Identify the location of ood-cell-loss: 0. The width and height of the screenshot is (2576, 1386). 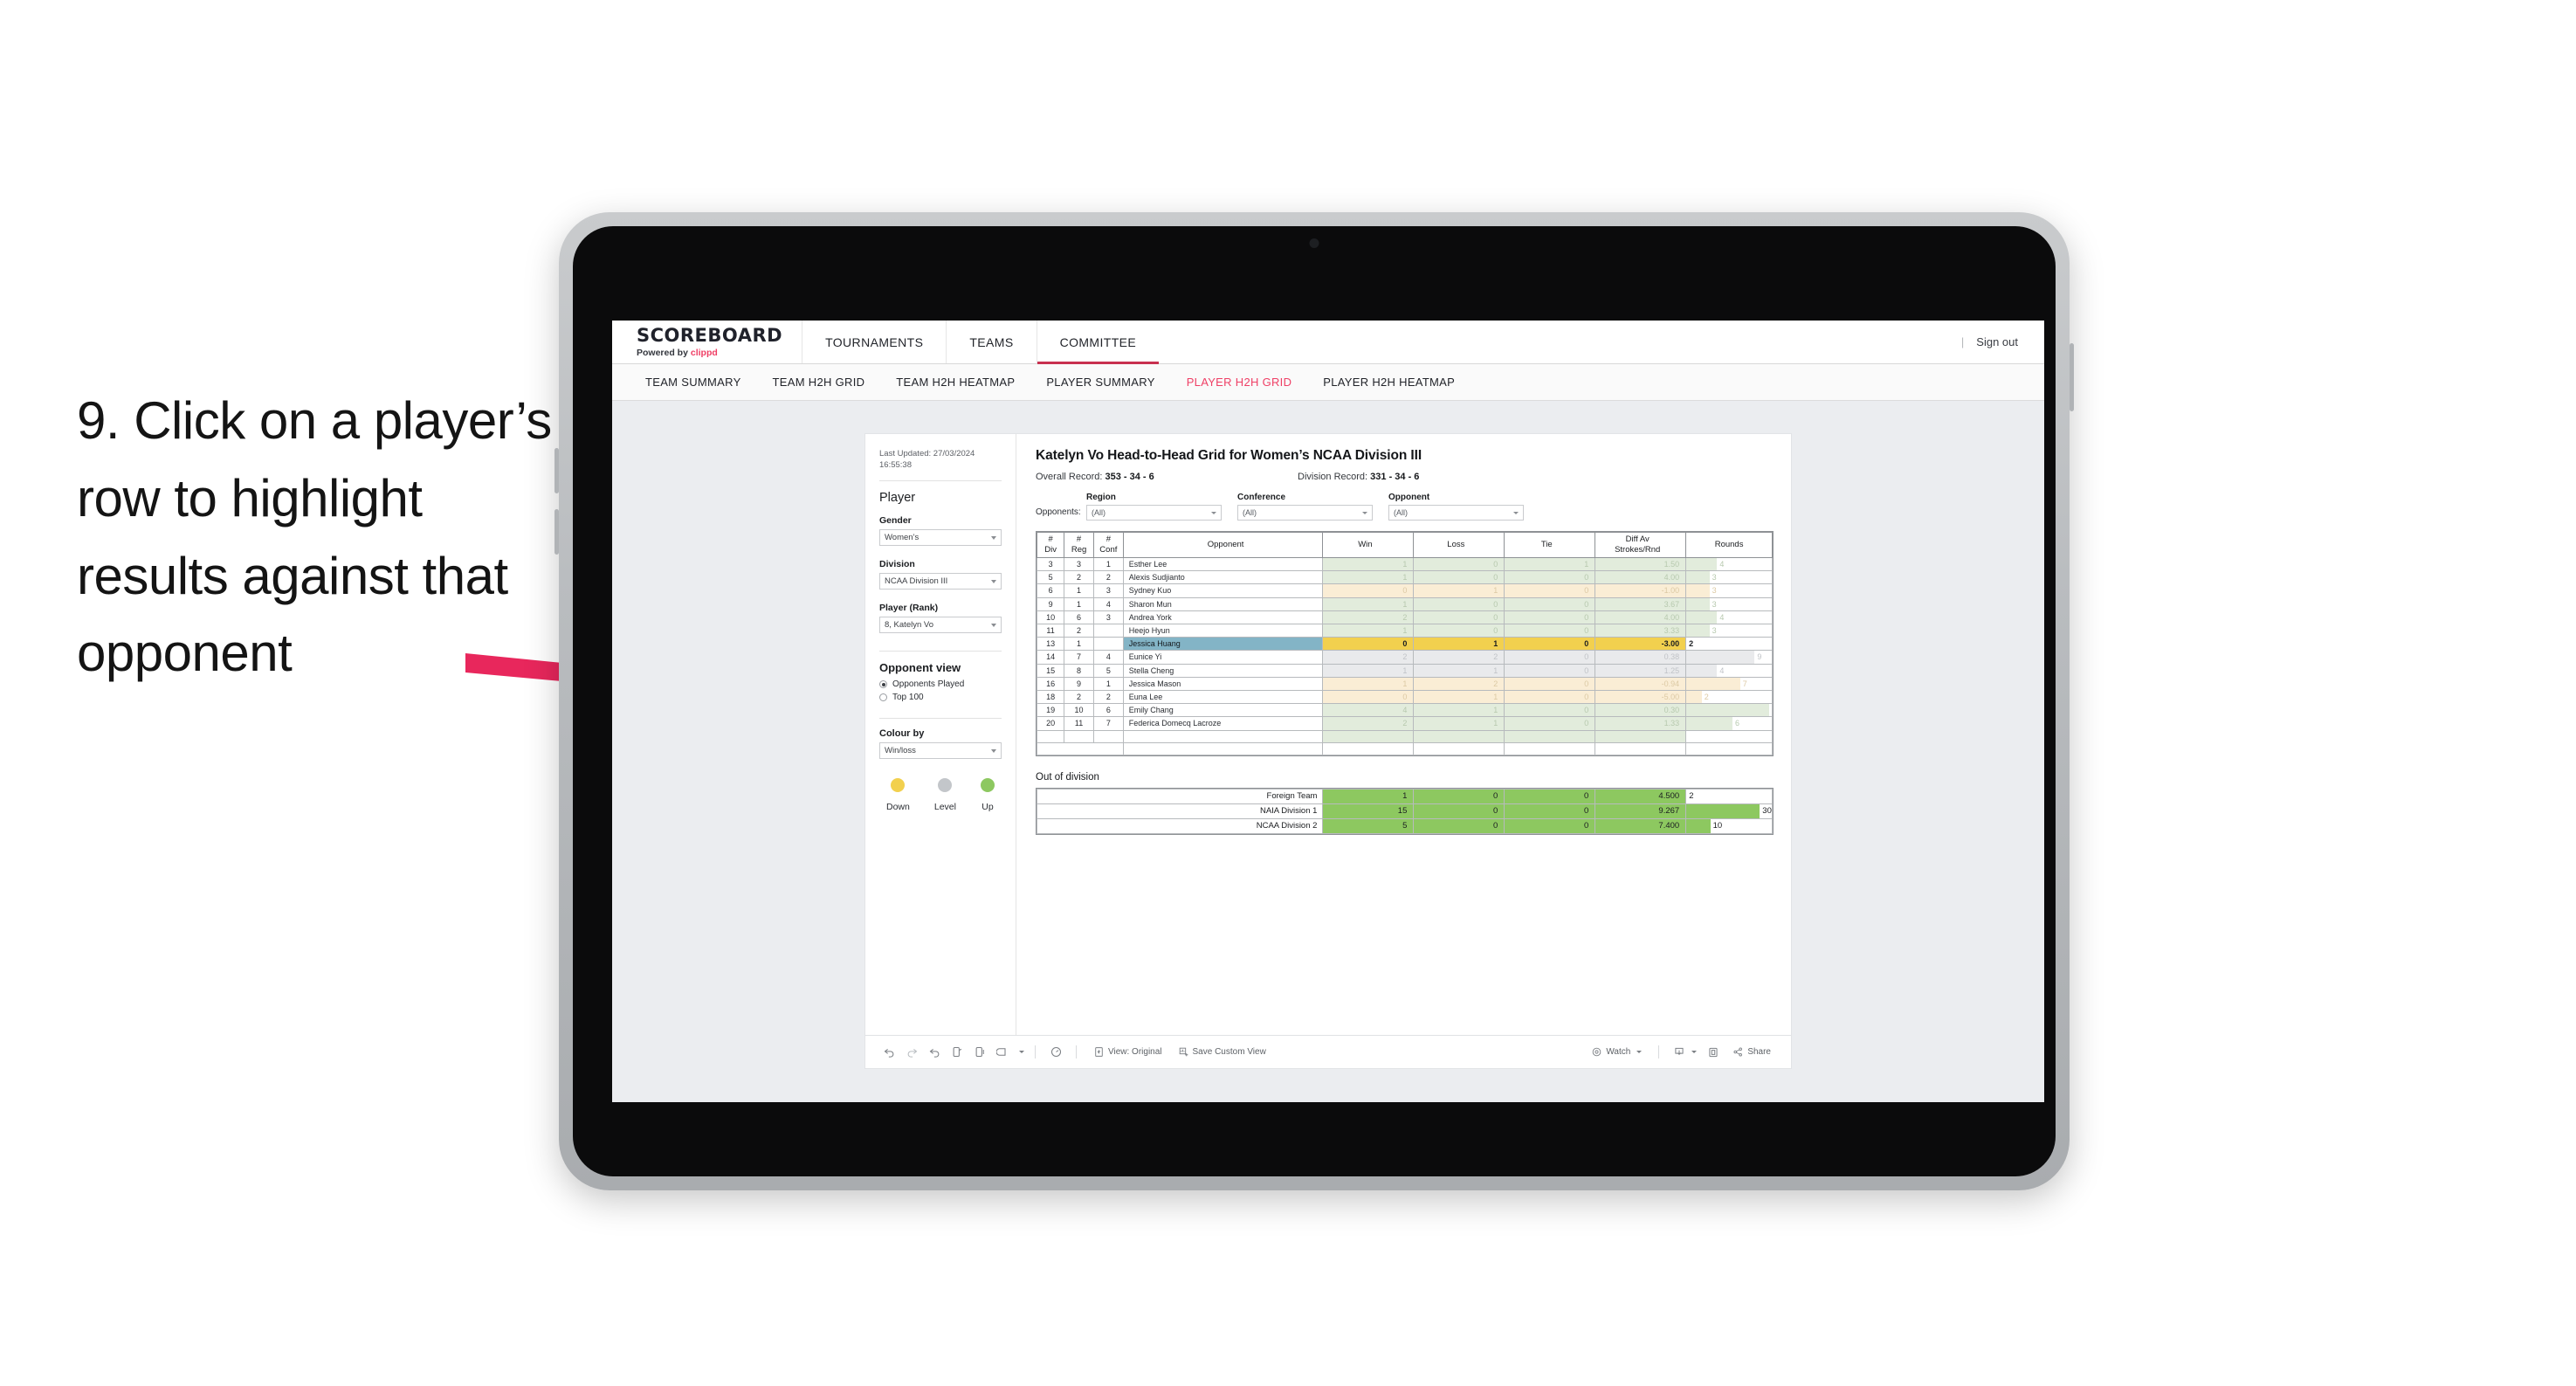
(1459, 797).